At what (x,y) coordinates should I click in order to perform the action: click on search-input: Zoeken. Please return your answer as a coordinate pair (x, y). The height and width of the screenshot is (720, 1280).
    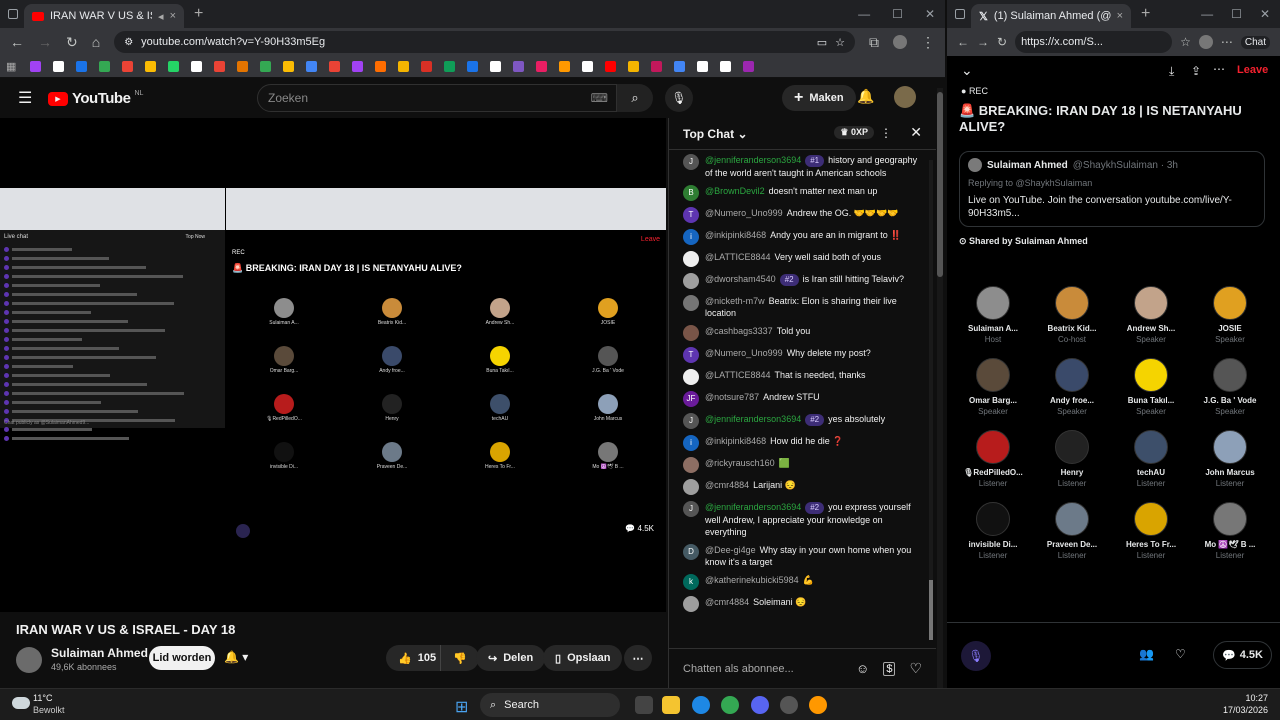
    Looking at the image, I should click on (429, 98).